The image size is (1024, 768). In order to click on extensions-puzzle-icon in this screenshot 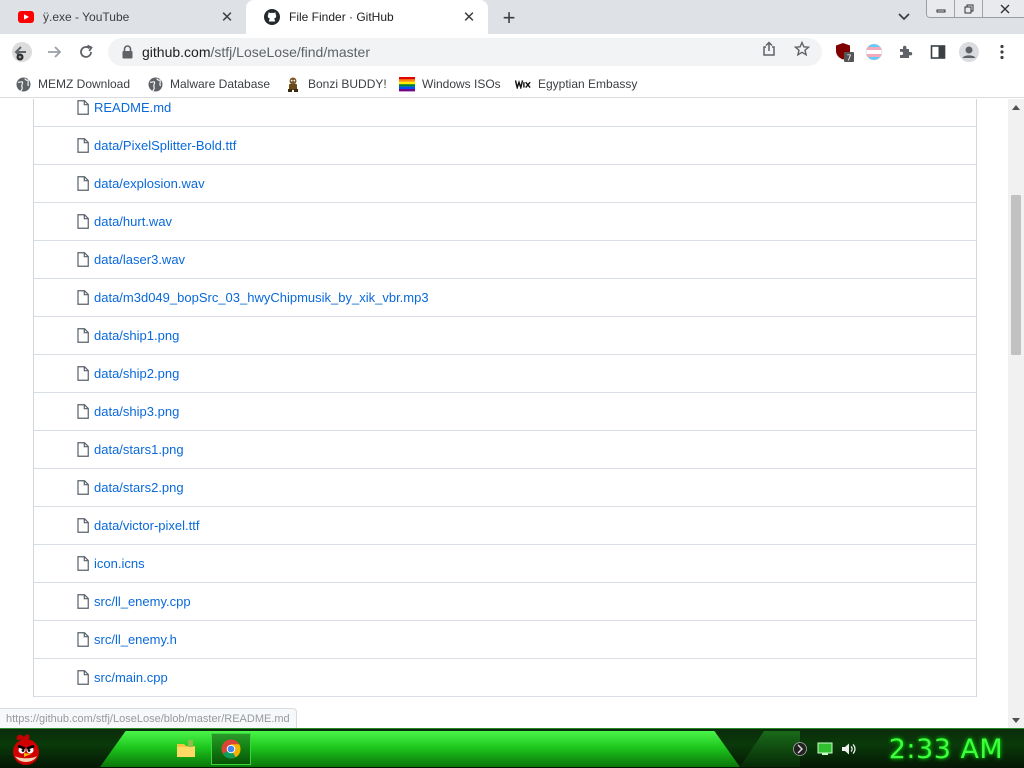, I will do `click(906, 52)`.